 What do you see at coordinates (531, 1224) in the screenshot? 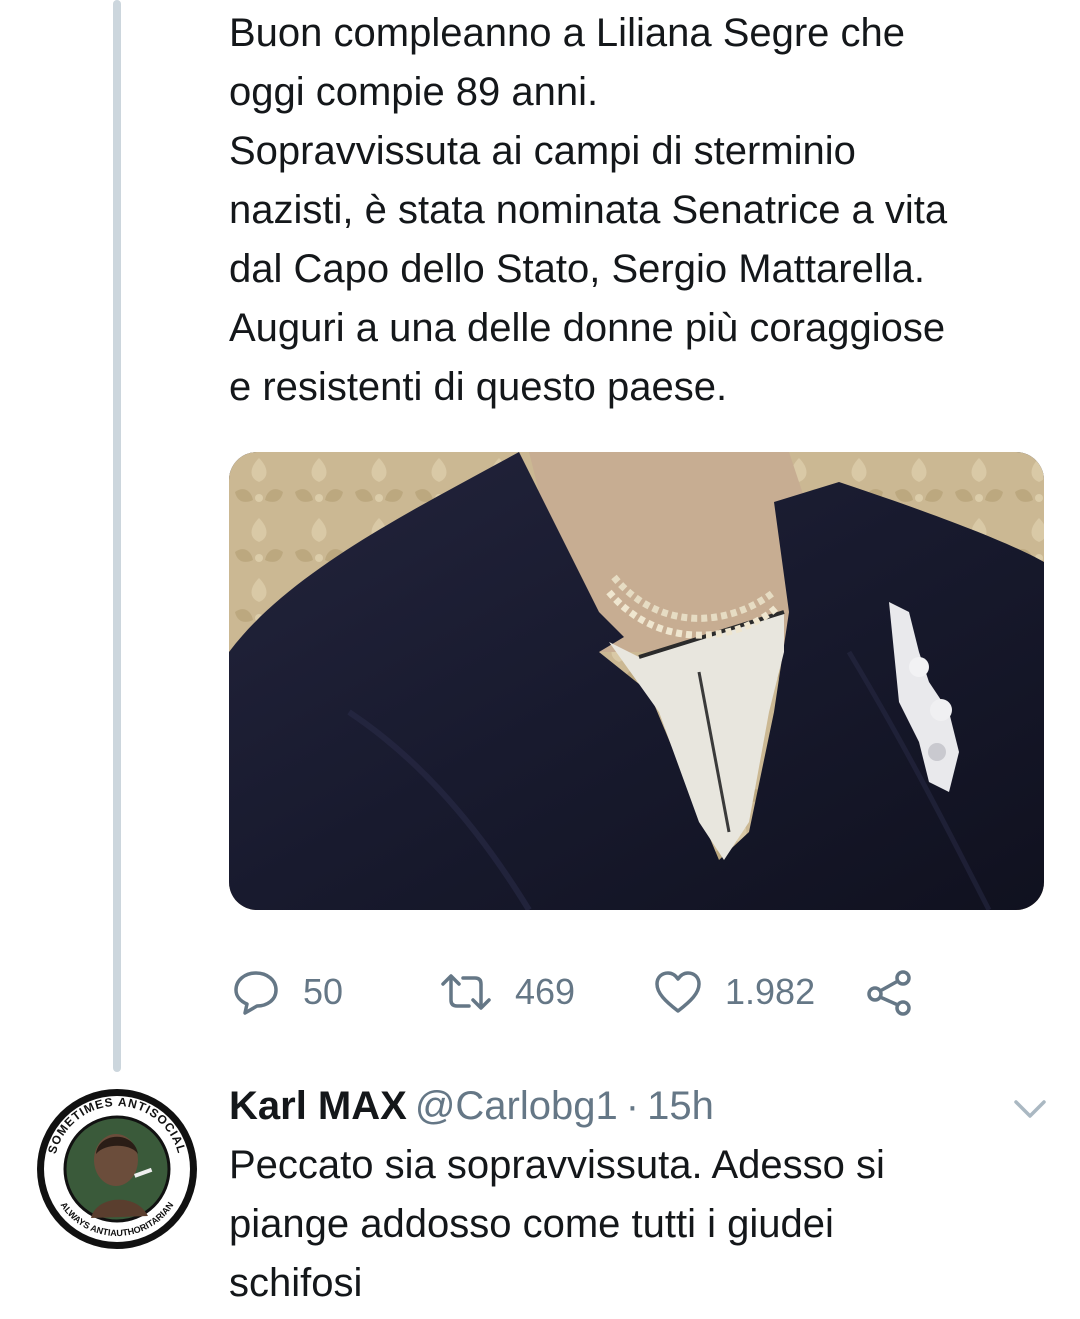
I see `reply-text-line: piange addosso come tutti i giudei` at bounding box center [531, 1224].